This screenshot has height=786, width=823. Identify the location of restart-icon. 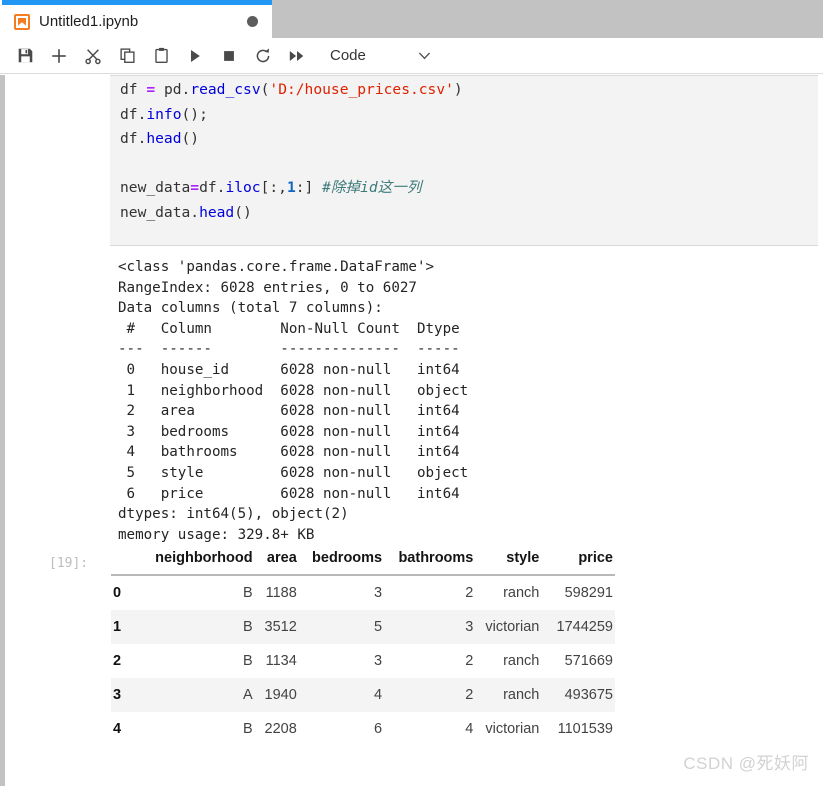
(263, 56).